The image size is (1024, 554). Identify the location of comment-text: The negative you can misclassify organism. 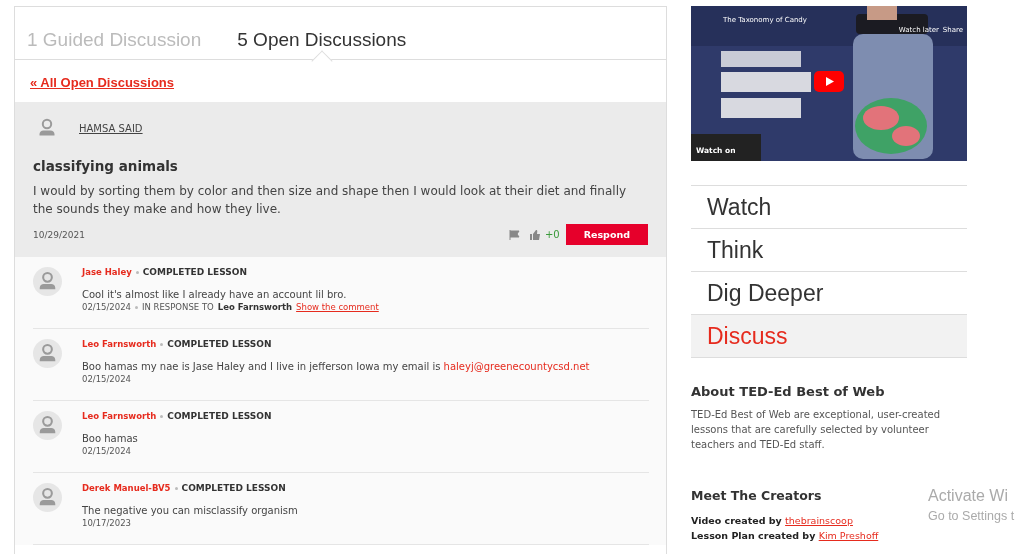
(190, 510).